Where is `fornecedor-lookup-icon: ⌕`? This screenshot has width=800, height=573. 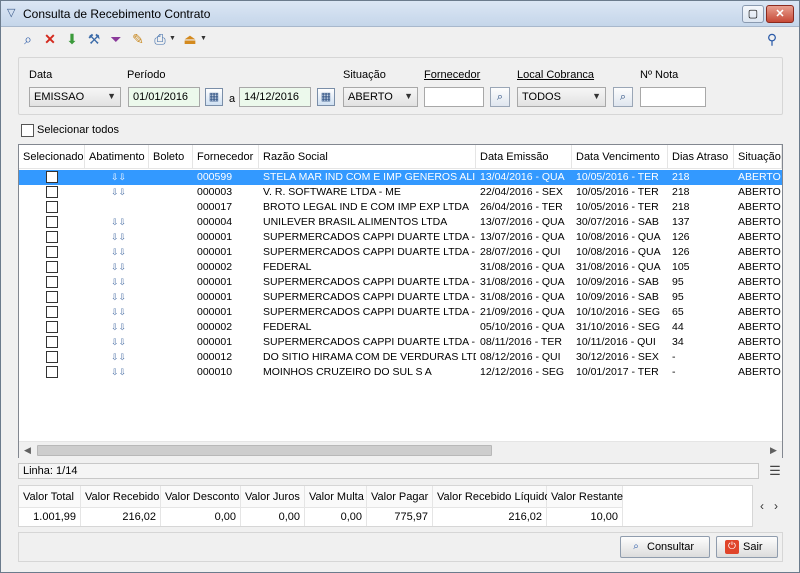
fornecedor-lookup-icon: ⌕ is located at coordinates (500, 97).